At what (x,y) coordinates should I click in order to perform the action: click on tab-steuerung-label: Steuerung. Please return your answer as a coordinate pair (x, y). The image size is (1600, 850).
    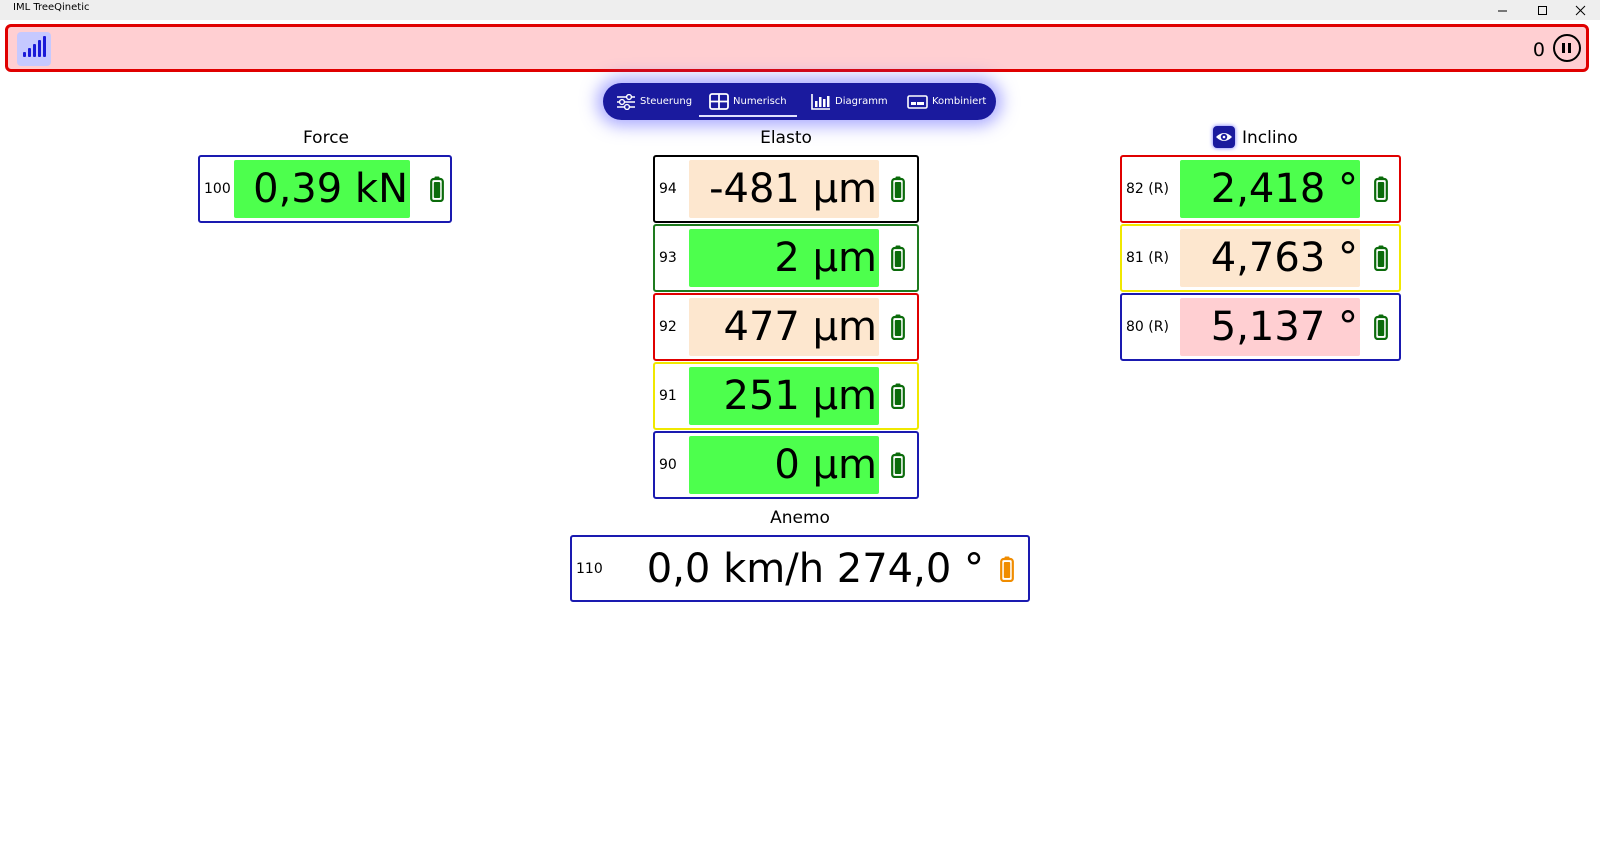
    Looking at the image, I should click on (666, 101).